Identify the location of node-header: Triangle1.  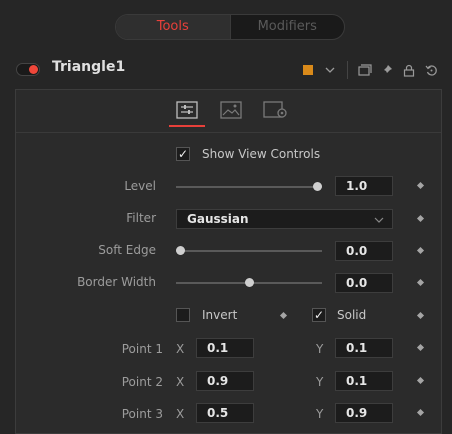
(226, 70).